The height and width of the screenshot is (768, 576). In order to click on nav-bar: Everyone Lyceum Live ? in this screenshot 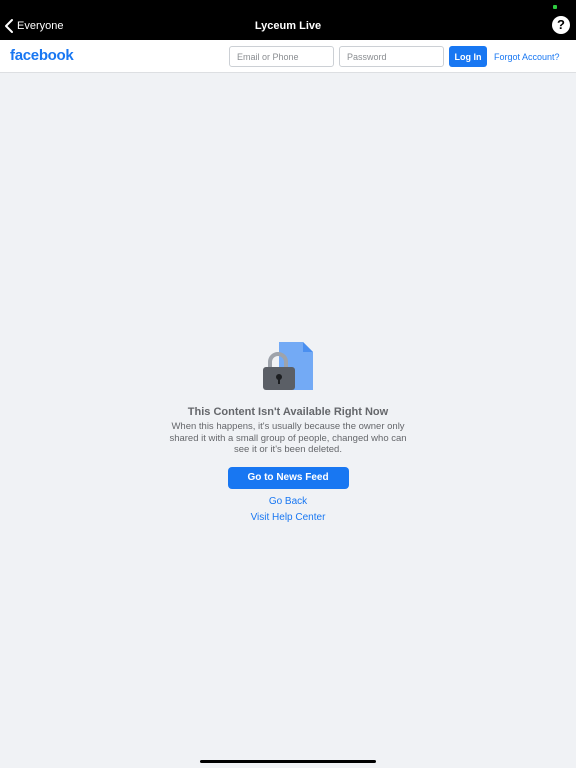, I will do `click(288, 20)`.